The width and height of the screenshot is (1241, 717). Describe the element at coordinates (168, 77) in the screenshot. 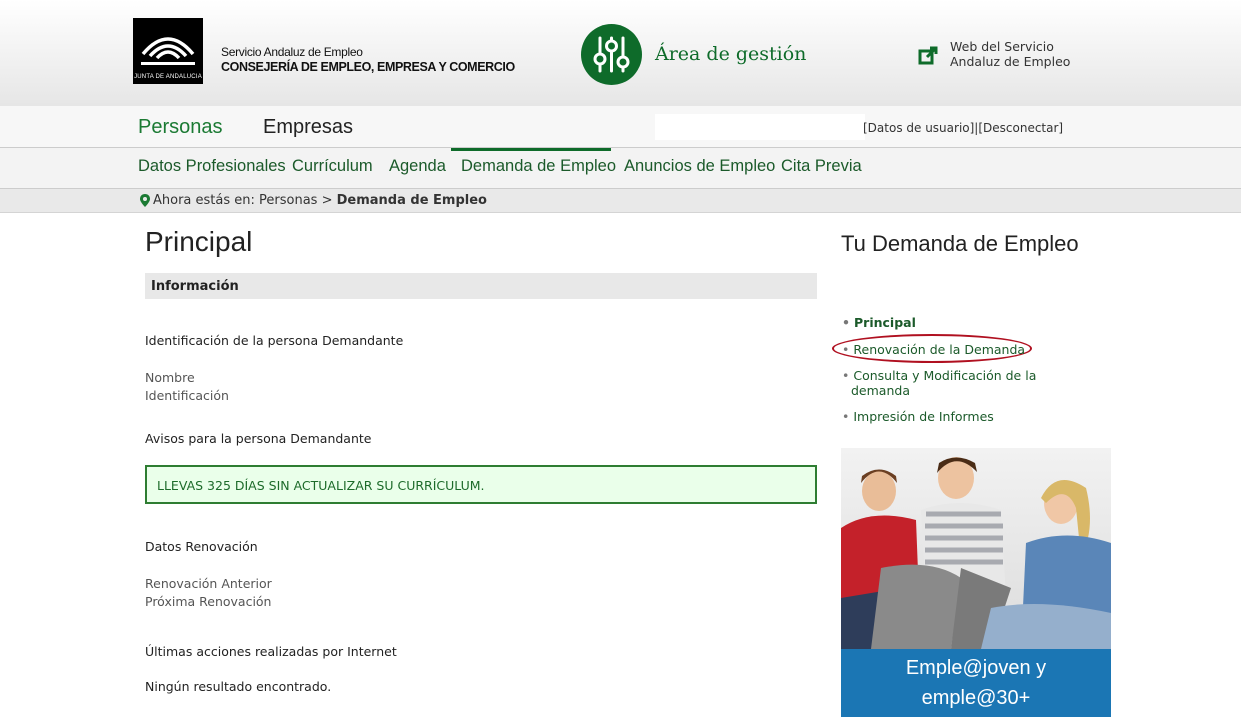

I see `logo-text: JUNTA DE ANDALUCIA` at that location.